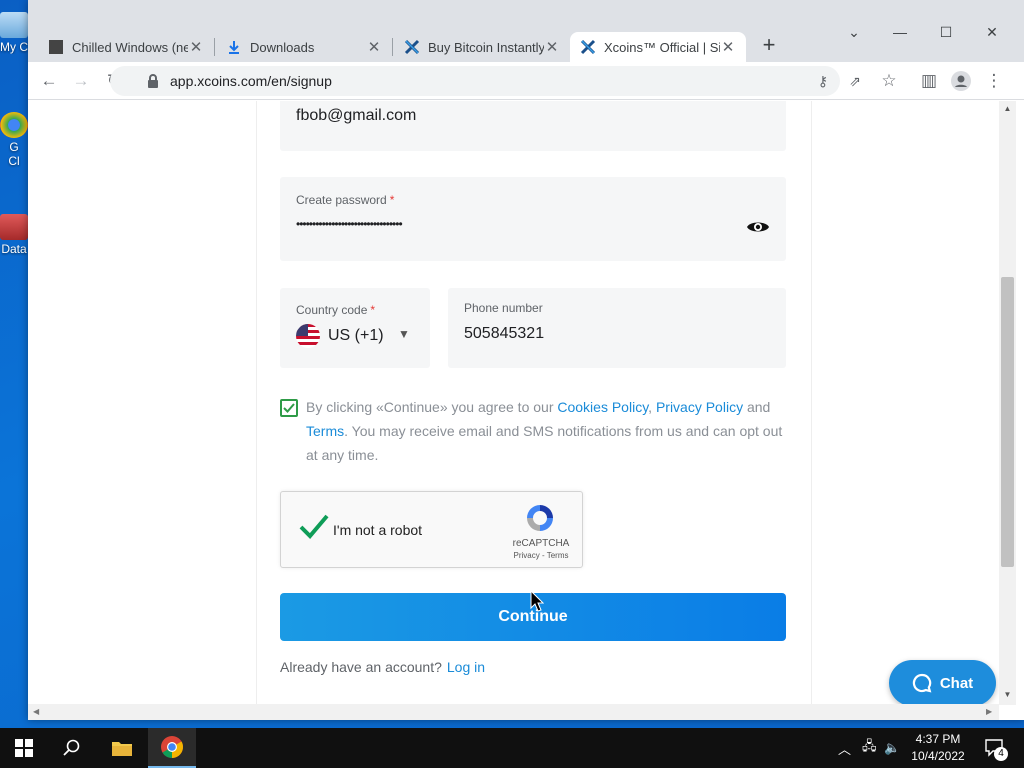 The width and height of the screenshot is (1024, 768). I want to click on desktop-icon-chrome: G Cl, so click(14, 140).